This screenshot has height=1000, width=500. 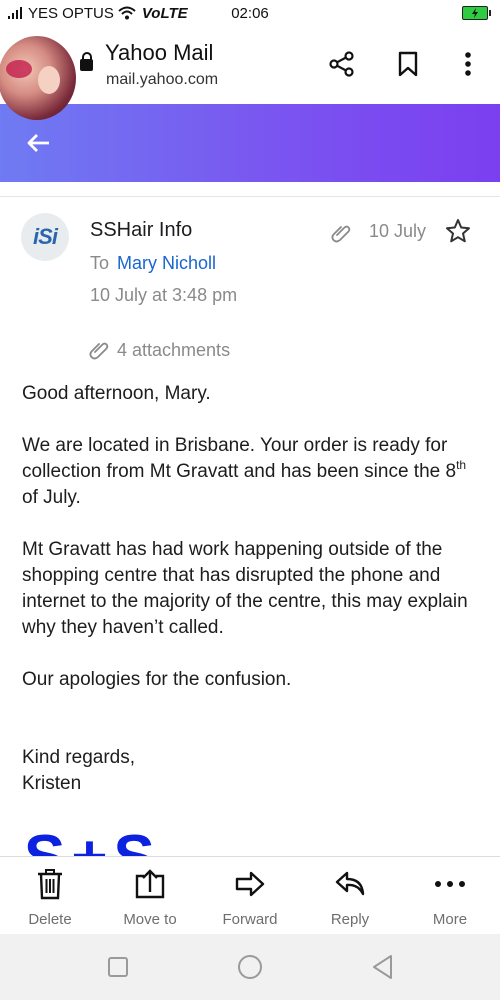 I want to click on to-label: To, so click(x=100, y=263).